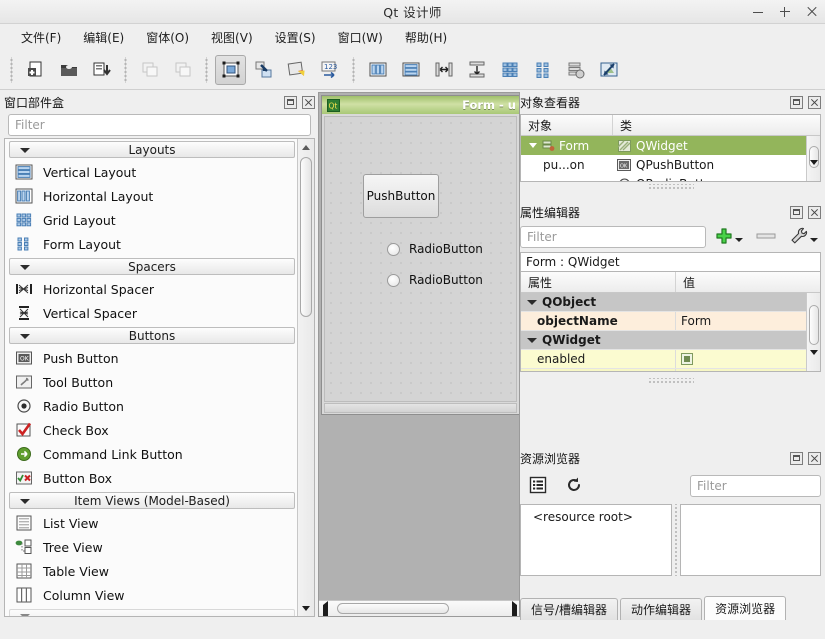 This screenshot has width=825, height=639. What do you see at coordinates (151, 172) in the screenshot?
I see `widget-item-vertical-layout: Vertical Layout` at bounding box center [151, 172].